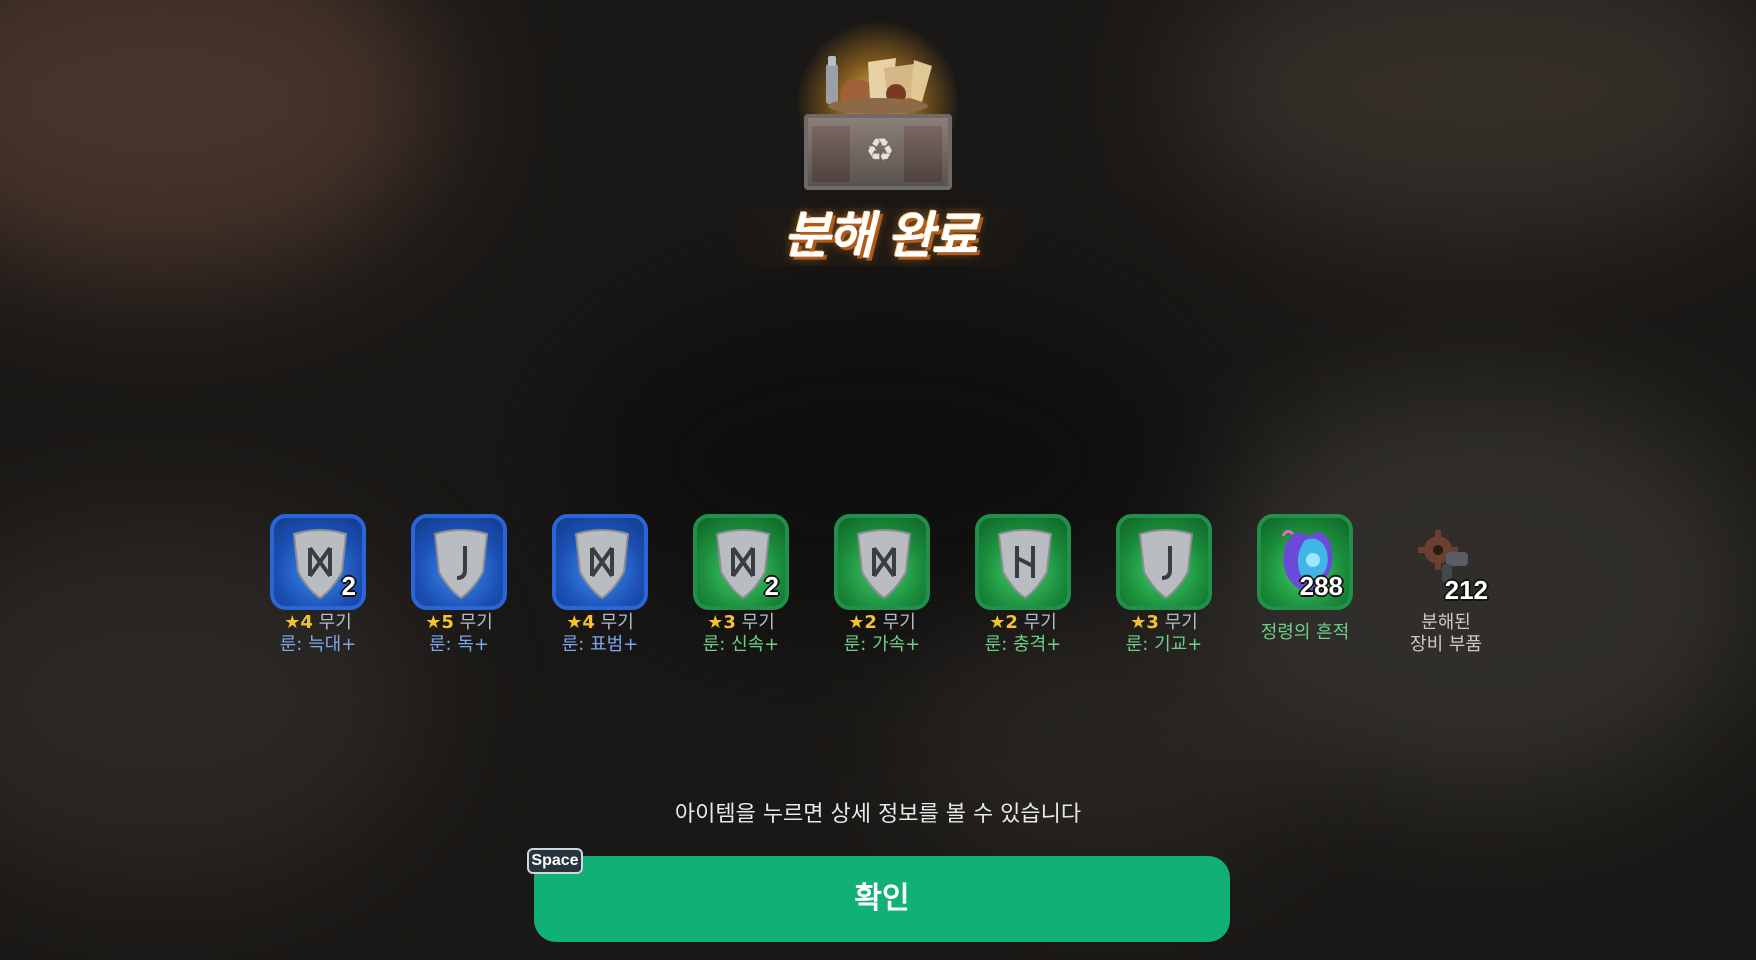 The image size is (1756, 960). Describe the element at coordinates (600, 644) in the screenshot. I see `rune-name: 룬: 표범+` at that location.